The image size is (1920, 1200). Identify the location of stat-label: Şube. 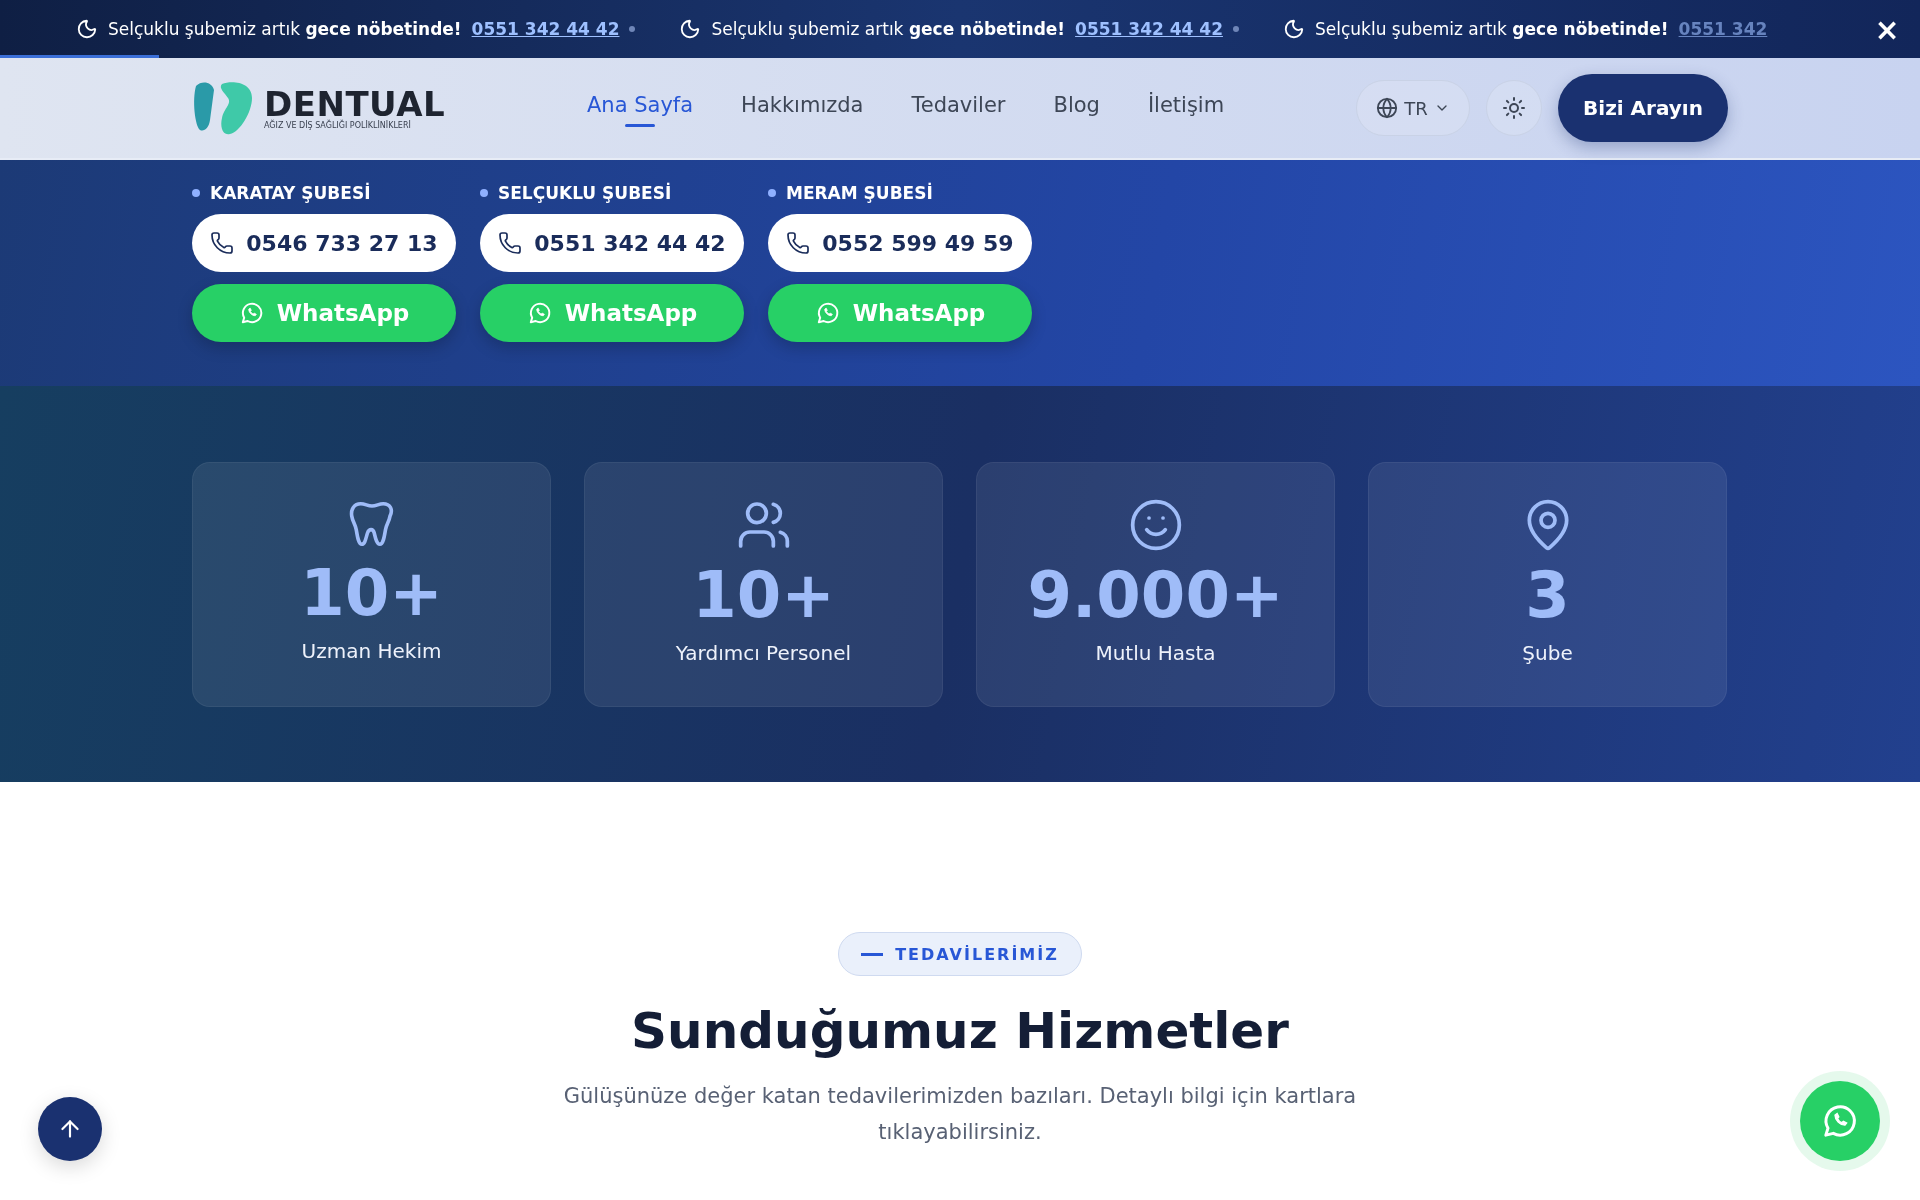
(1547, 653).